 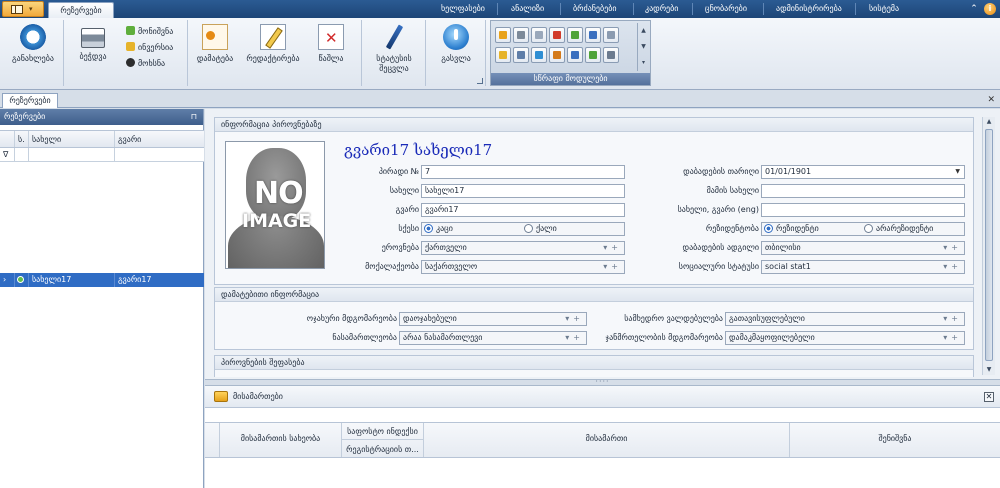 What do you see at coordinates (989, 397) in the screenshot?
I see `close-icon: ✕` at bounding box center [989, 397].